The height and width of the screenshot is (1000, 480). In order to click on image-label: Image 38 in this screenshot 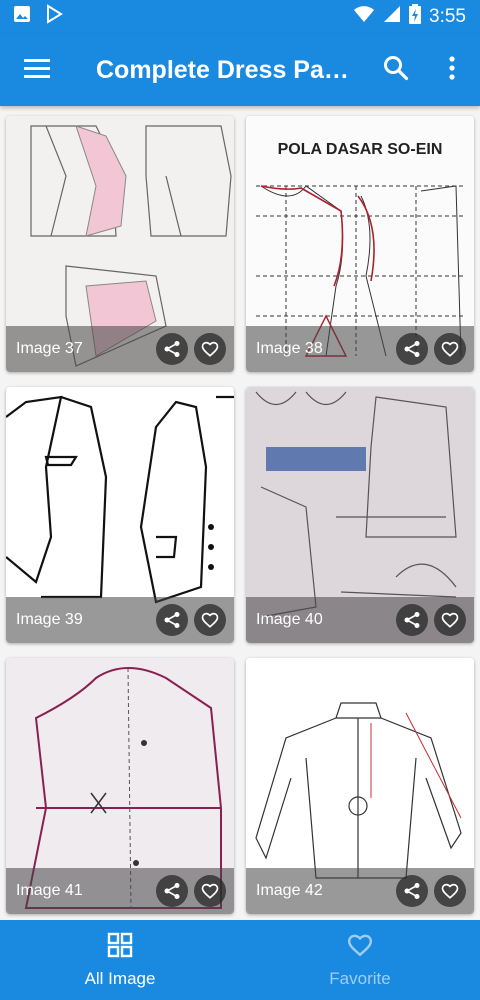, I will do `click(289, 348)`.